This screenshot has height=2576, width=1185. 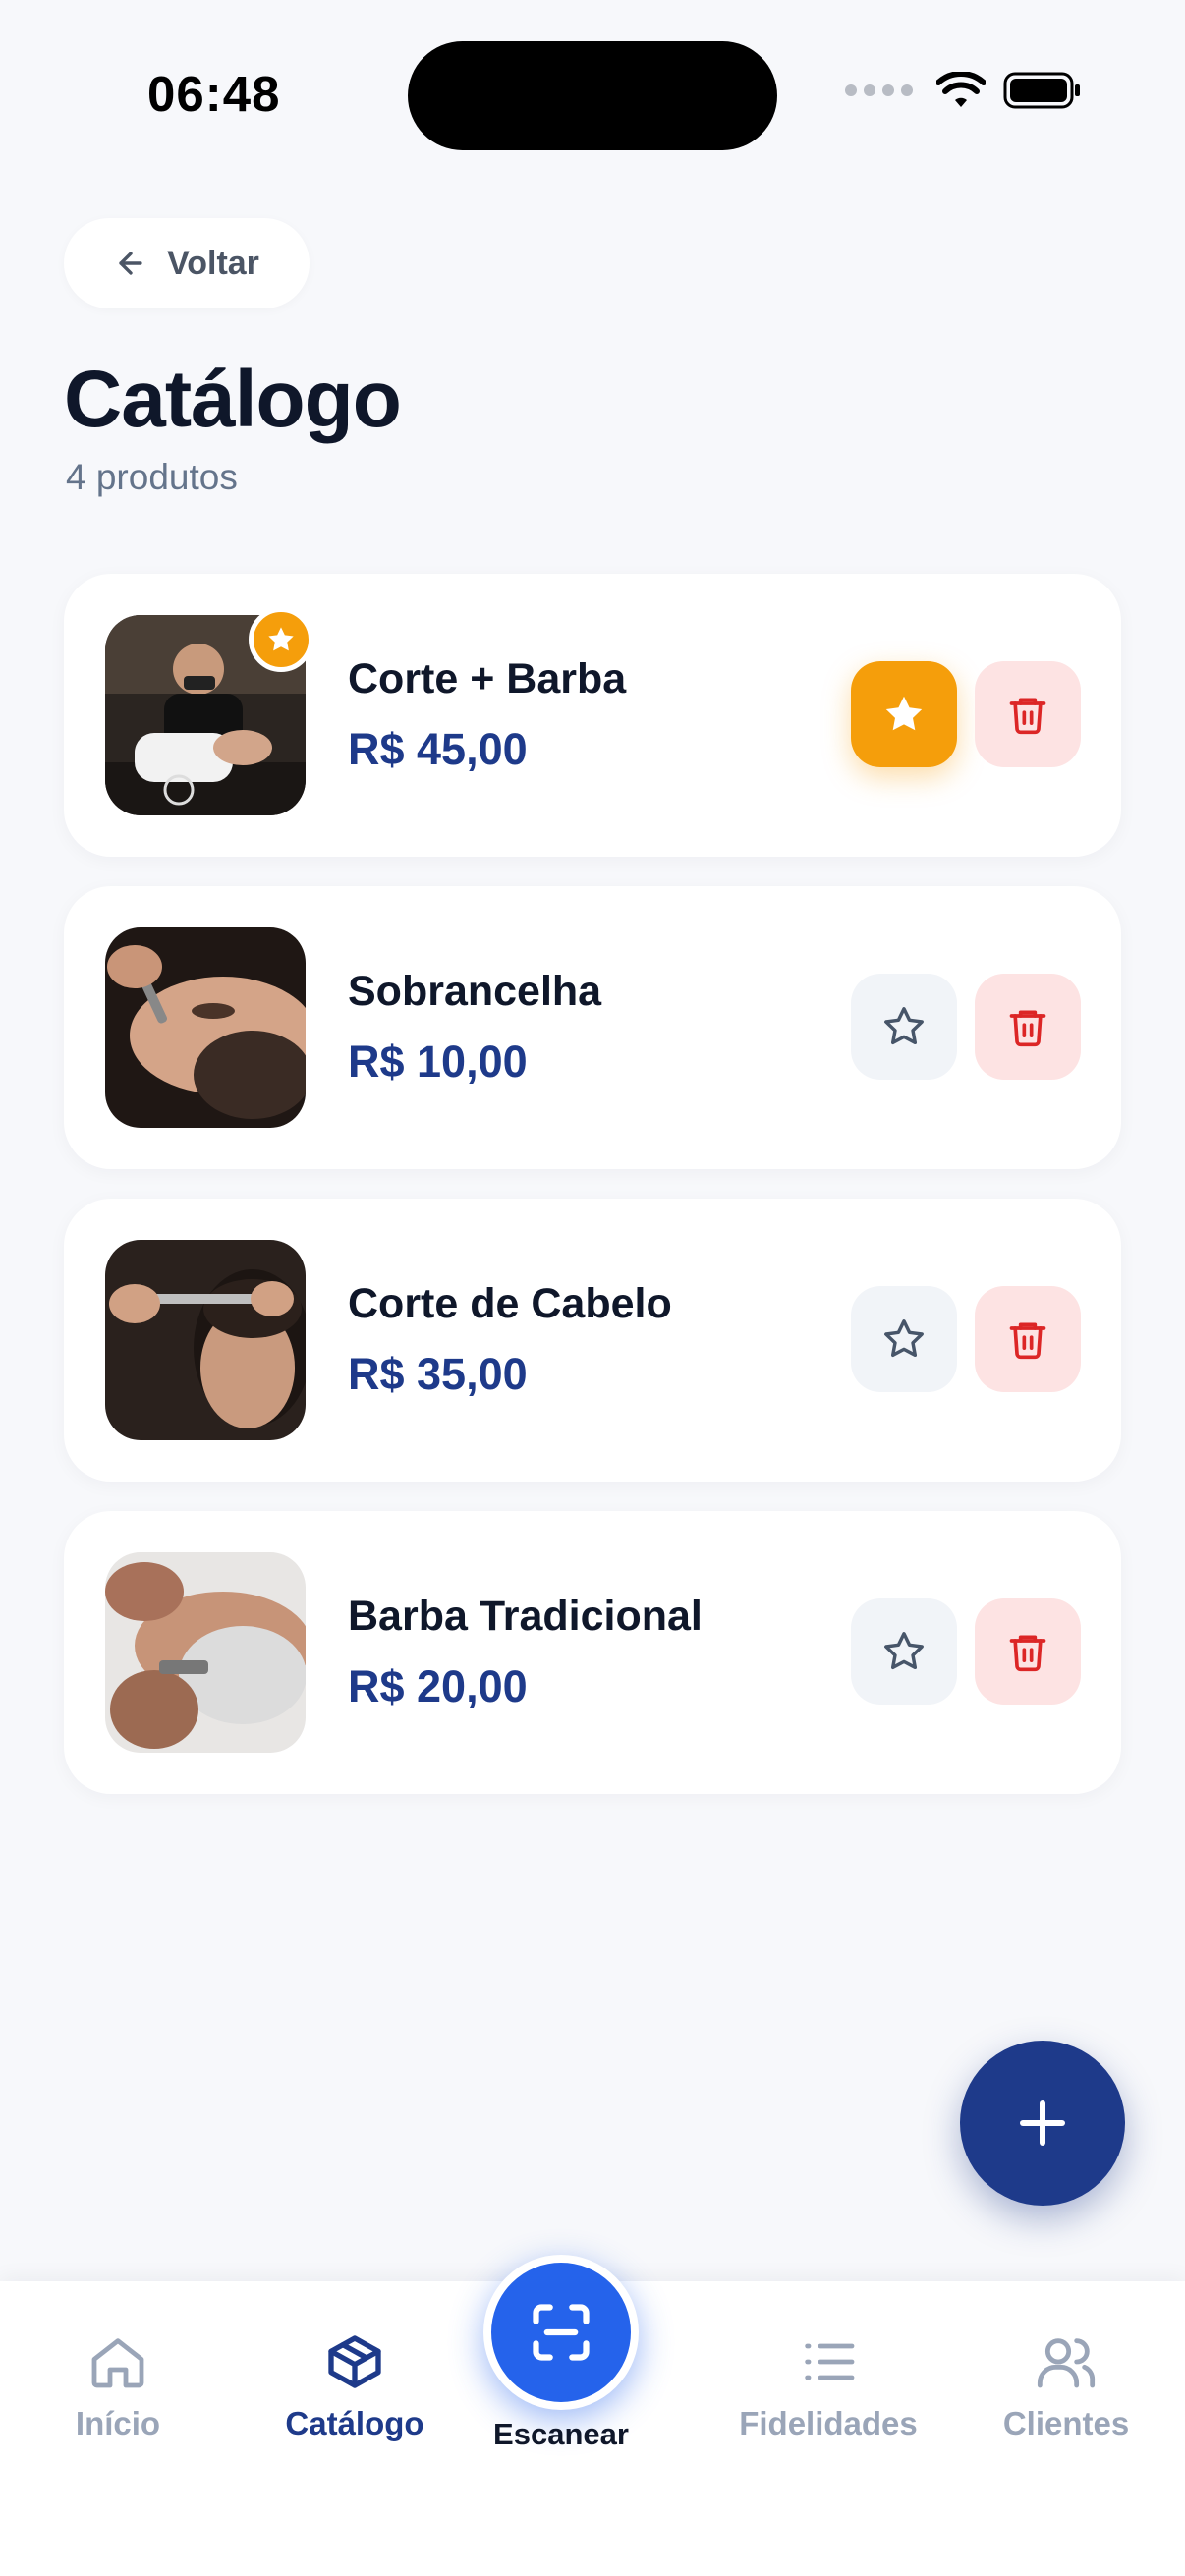 What do you see at coordinates (475, 991) in the screenshot?
I see `product-name: Sobrancelha` at bounding box center [475, 991].